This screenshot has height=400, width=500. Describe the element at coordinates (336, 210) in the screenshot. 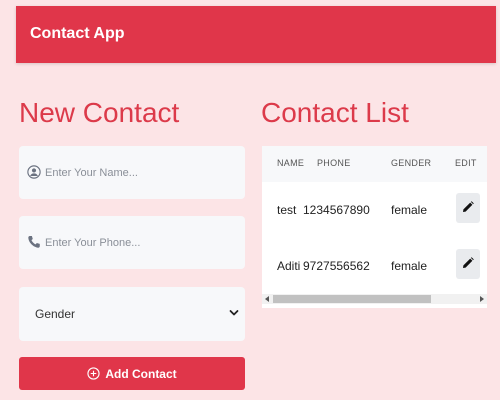

I see `contact-phone: 1234567890` at that location.